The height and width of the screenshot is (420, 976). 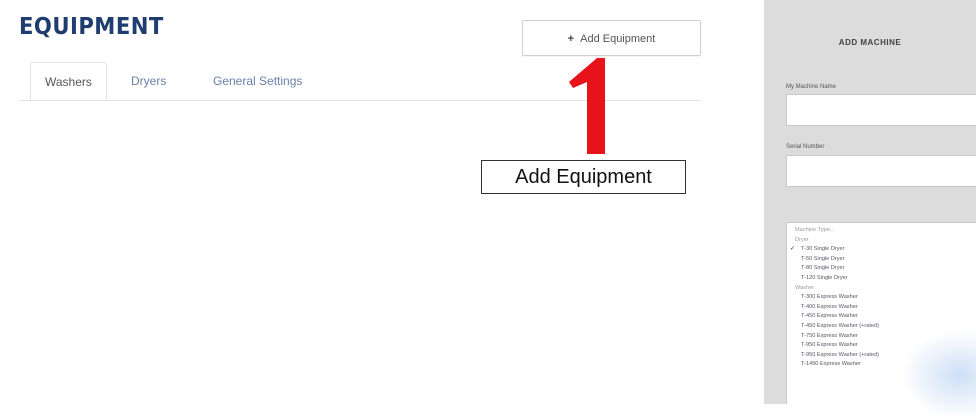 I want to click on select-option-label: T-120 Single Dryer, so click(x=824, y=277).